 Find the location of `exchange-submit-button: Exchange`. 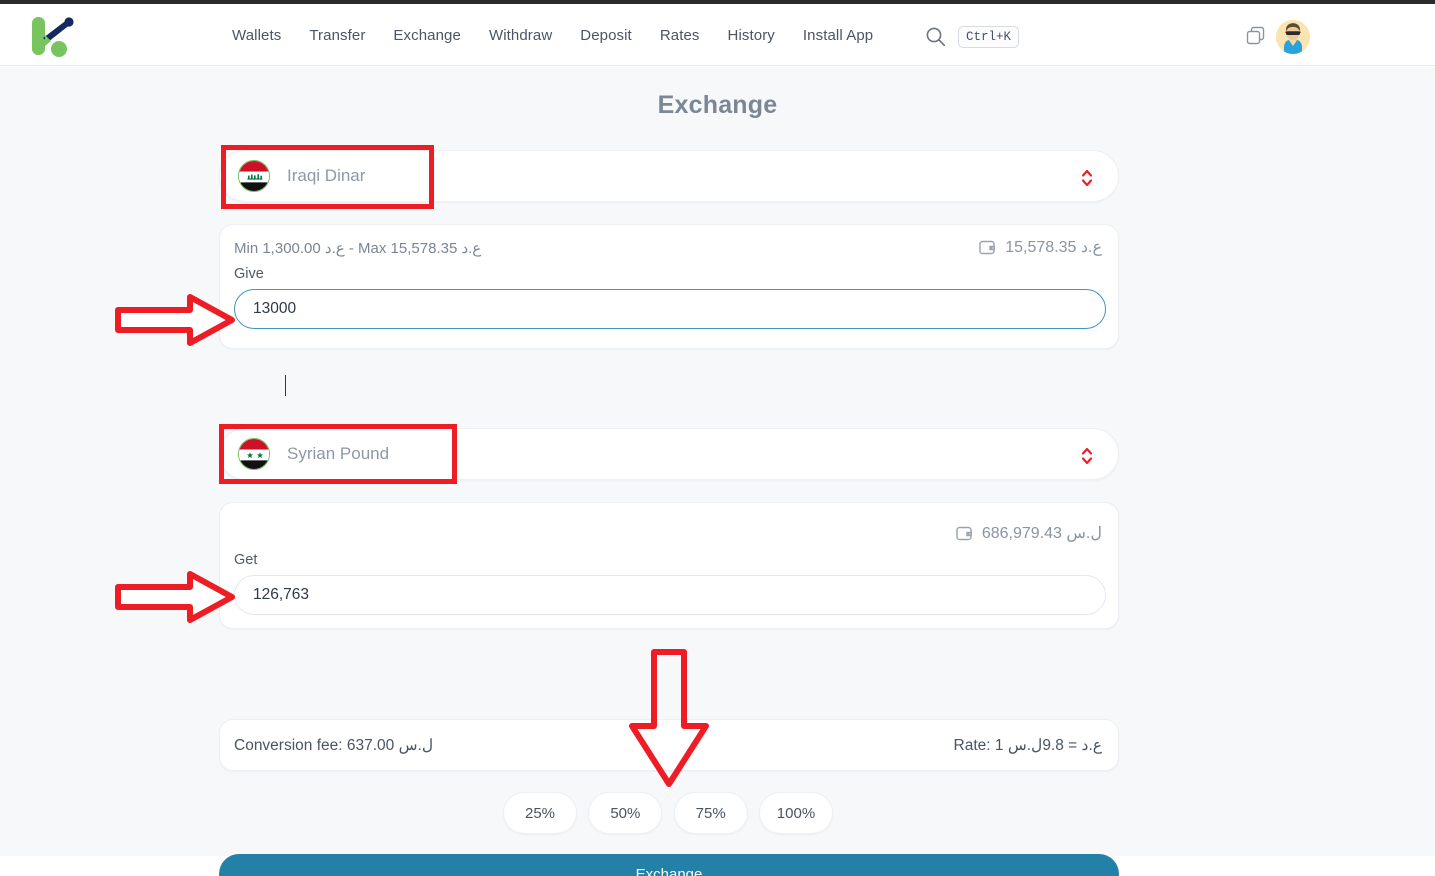

exchange-submit-button: Exchange is located at coordinates (669, 865).